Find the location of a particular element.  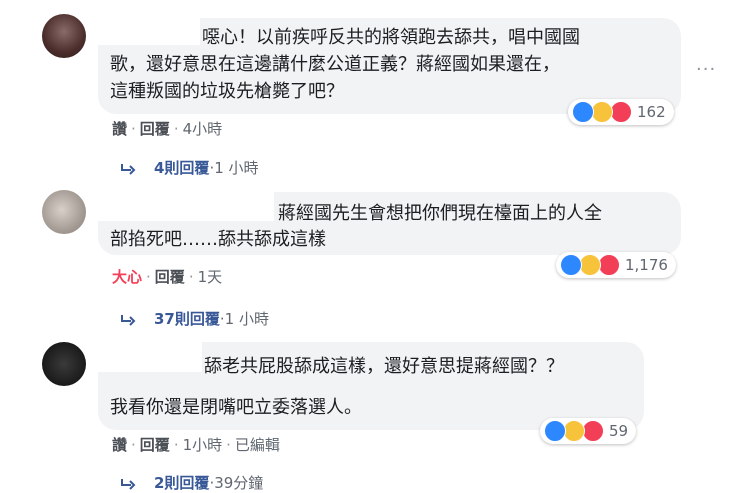

love-button: 大心 is located at coordinates (127, 277).